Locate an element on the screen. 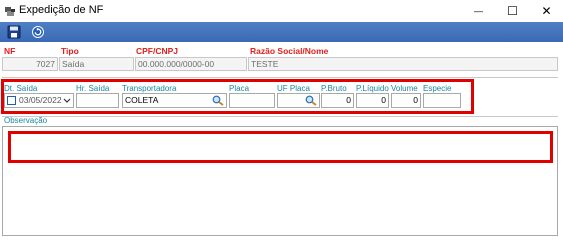 Image resolution: width=563 pixels, height=243 pixels. maximize-button: ☐ is located at coordinates (512, 11).